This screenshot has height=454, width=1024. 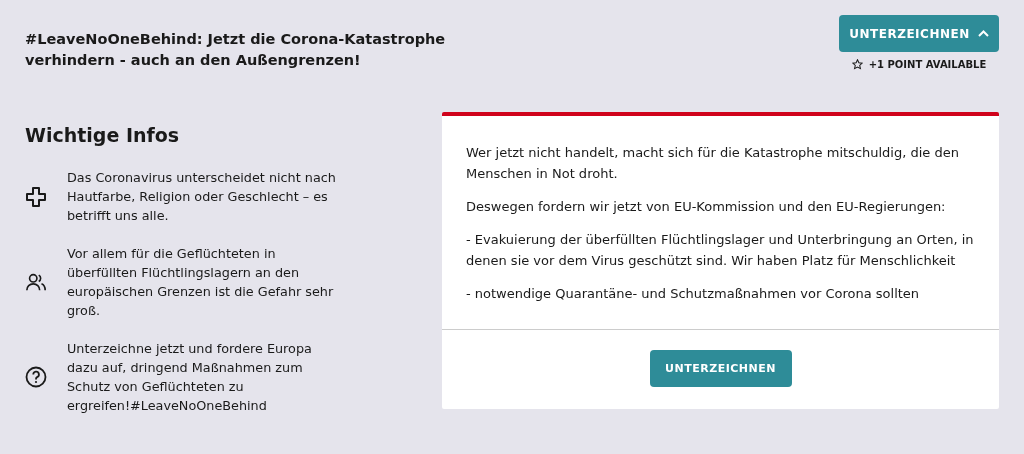 What do you see at coordinates (190, 377) in the screenshot?
I see `info-text: Unterzeichne jetzt und fordere Europa dazu auf, dringend Maßnahmen zum Schutz von Geflüchteten zu ergreifen!#LeaveNoOneBehind` at bounding box center [190, 377].